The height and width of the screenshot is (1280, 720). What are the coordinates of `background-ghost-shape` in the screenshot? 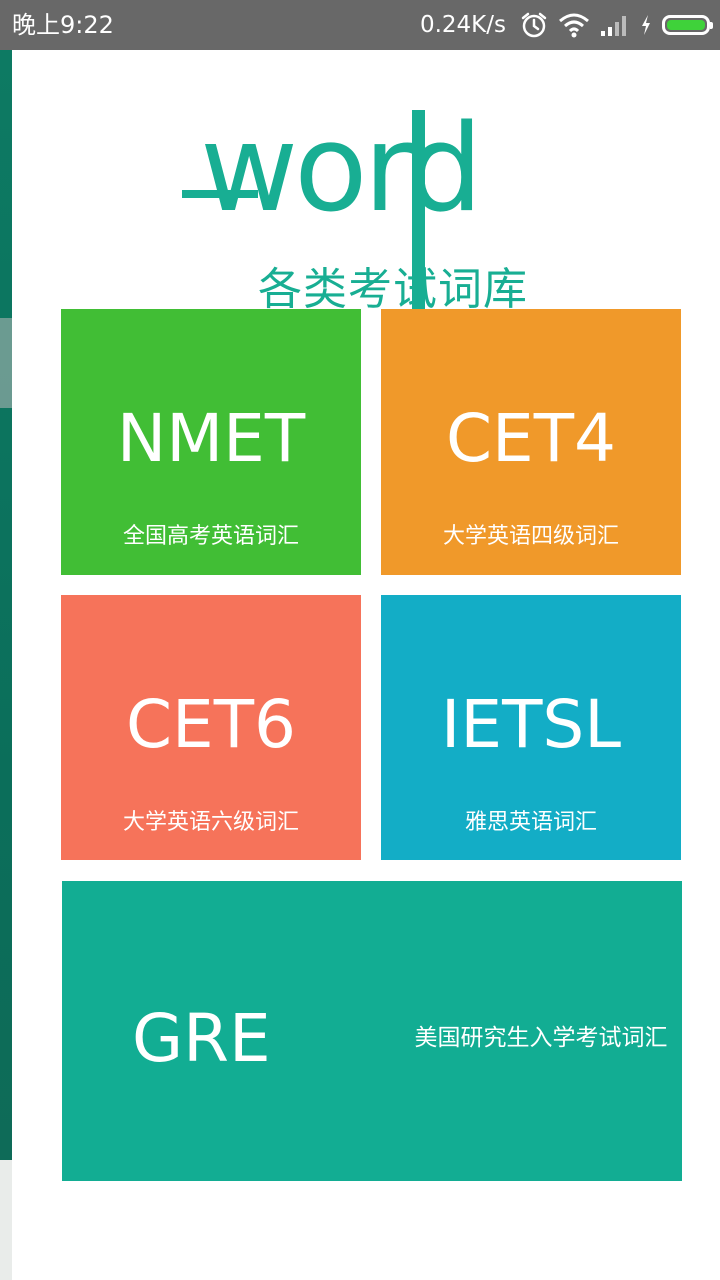 It's located at (6, 363).